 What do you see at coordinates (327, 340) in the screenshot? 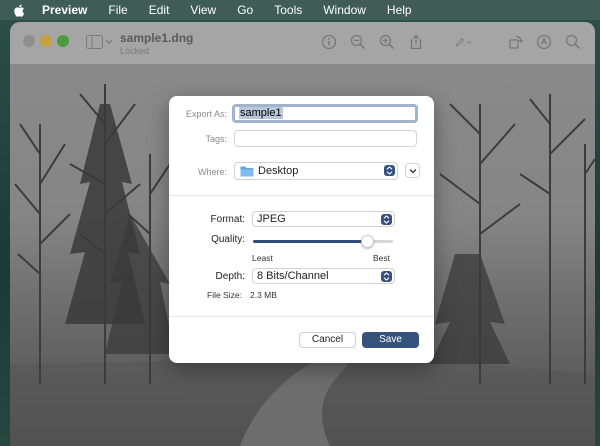
I see `cancel-button: Cancel` at bounding box center [327, 340].